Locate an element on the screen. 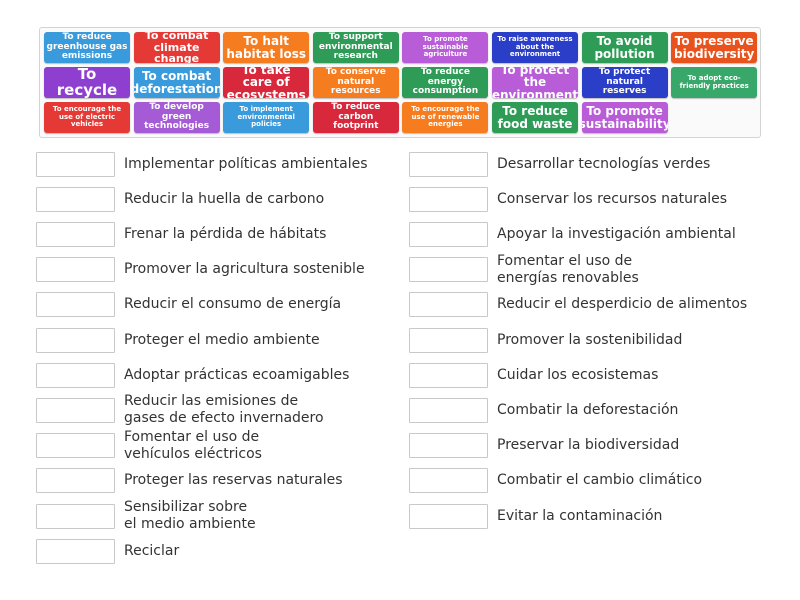 The height and width of the screenshot is (600, 800). match-label: Conservar los recursos naturales is located at coordinates (612, 198).